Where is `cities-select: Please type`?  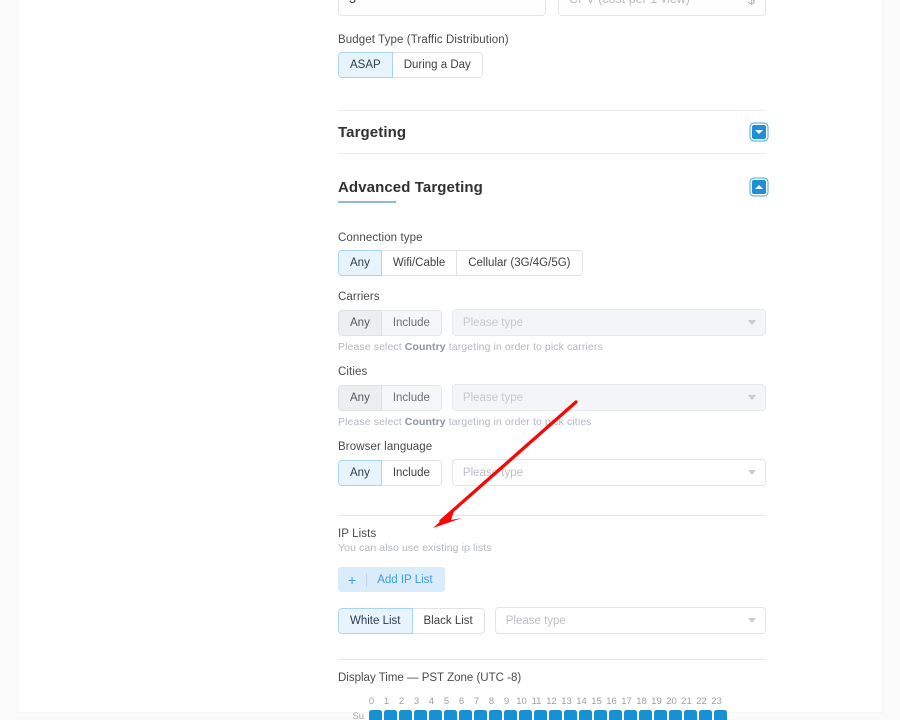 cities-select: Please type is located at coordinates (608, 397).